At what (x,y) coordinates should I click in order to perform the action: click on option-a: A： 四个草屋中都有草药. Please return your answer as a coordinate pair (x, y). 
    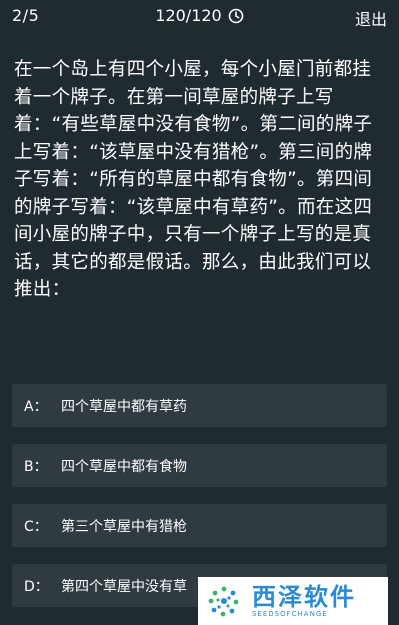
    Looking at the image, I should click on (199, 405).